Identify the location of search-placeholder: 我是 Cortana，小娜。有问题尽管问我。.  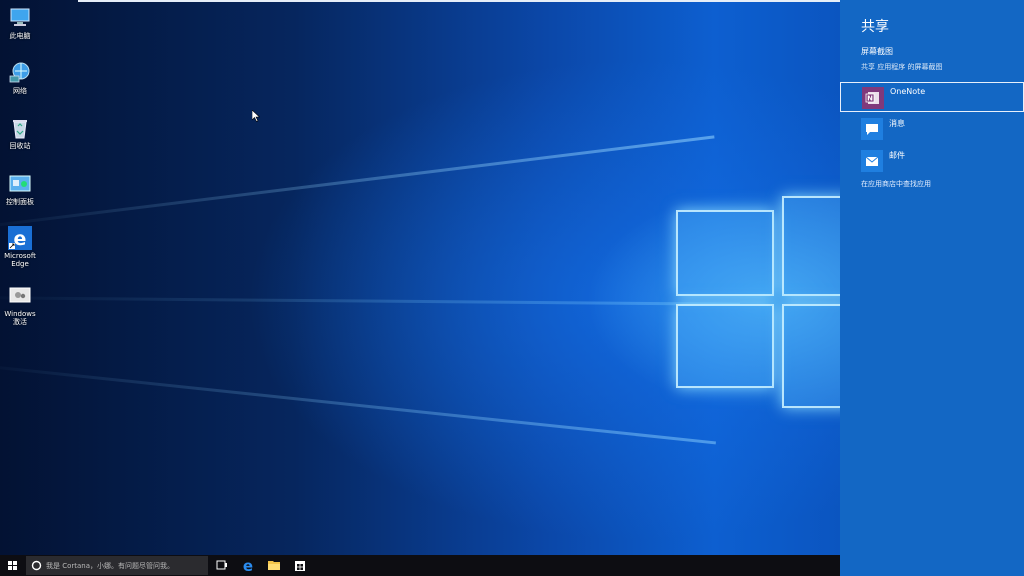
(110, 566).